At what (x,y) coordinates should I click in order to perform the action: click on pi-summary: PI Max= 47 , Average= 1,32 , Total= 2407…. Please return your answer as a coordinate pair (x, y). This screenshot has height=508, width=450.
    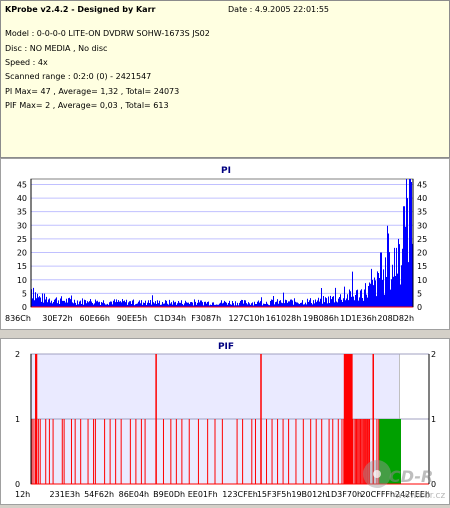
    Looking at the image, I should click on (92, 91).